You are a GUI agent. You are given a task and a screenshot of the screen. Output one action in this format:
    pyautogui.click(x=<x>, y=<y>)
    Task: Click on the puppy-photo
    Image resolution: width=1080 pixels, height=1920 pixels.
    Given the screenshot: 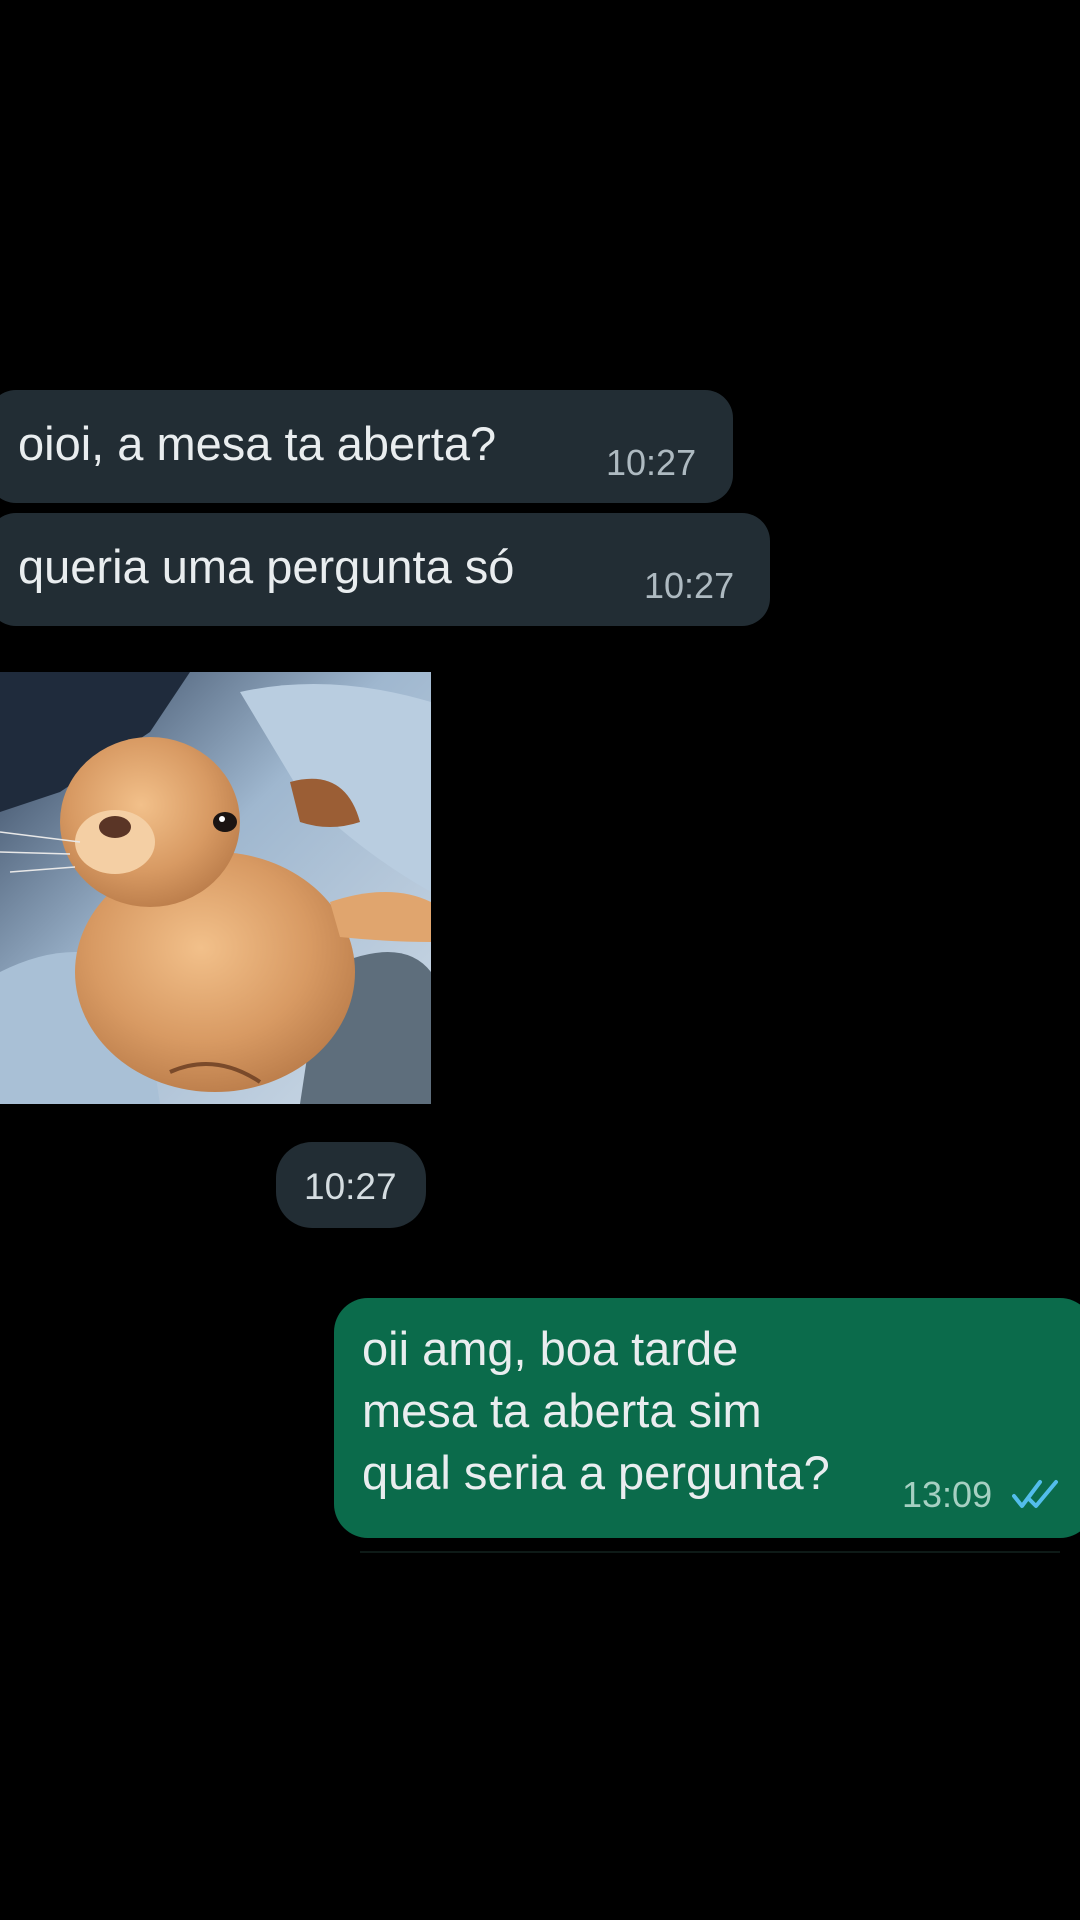 What is the action you would take?
    pyautogui.click(x=215, y=888)
    